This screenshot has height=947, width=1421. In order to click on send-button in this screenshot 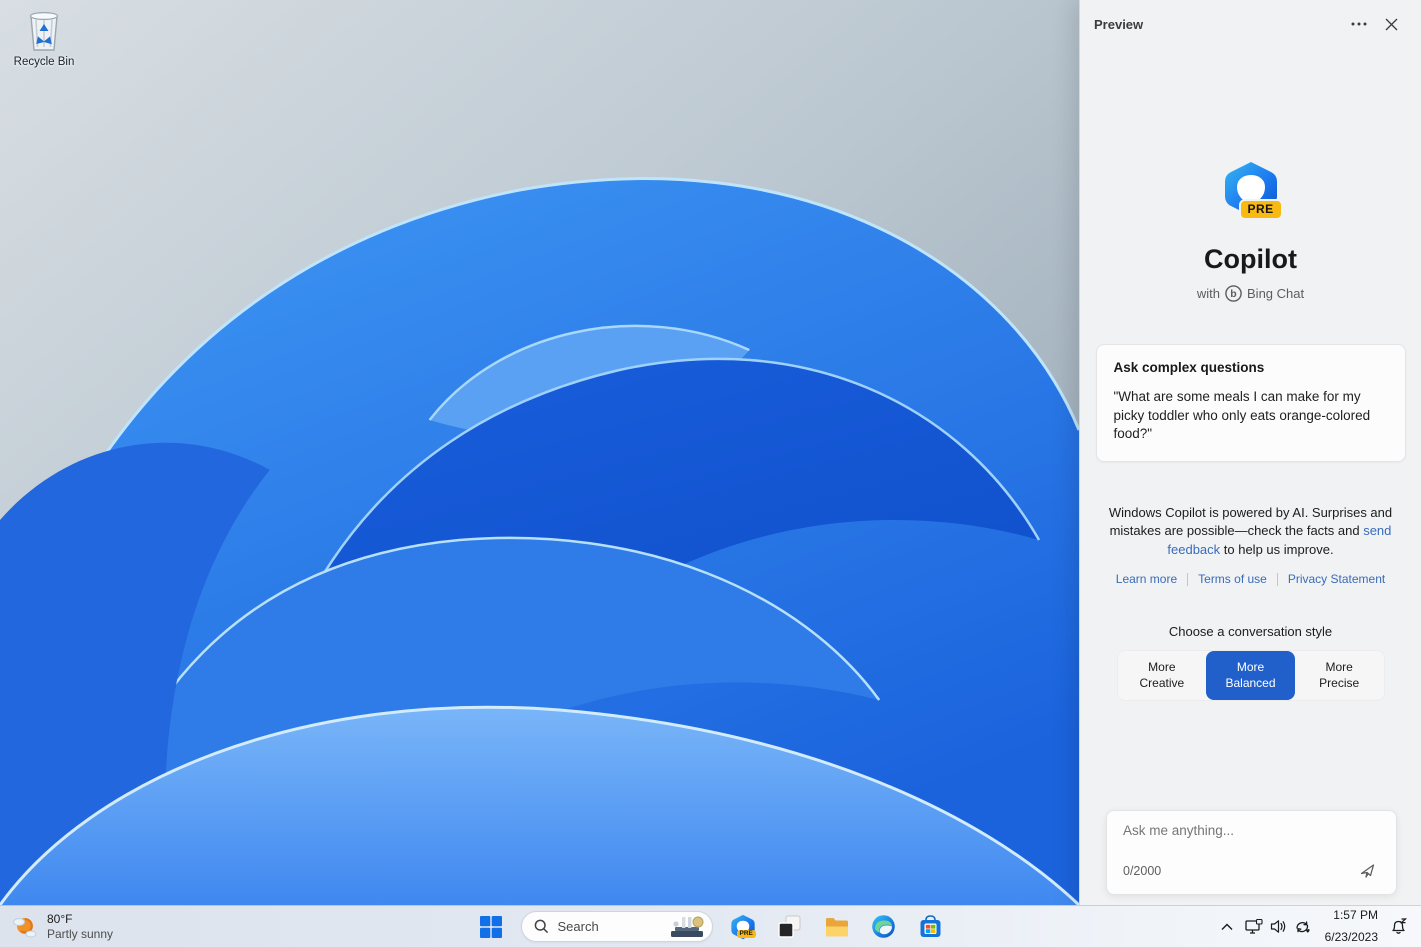, I will do `click(1368, 871)`.